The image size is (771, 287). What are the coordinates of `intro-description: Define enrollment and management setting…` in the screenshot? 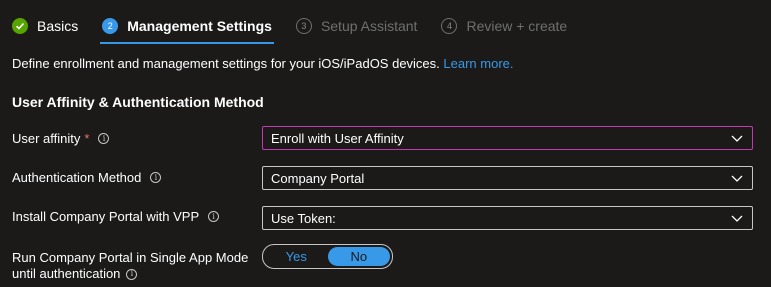 It's located at (226, 63).